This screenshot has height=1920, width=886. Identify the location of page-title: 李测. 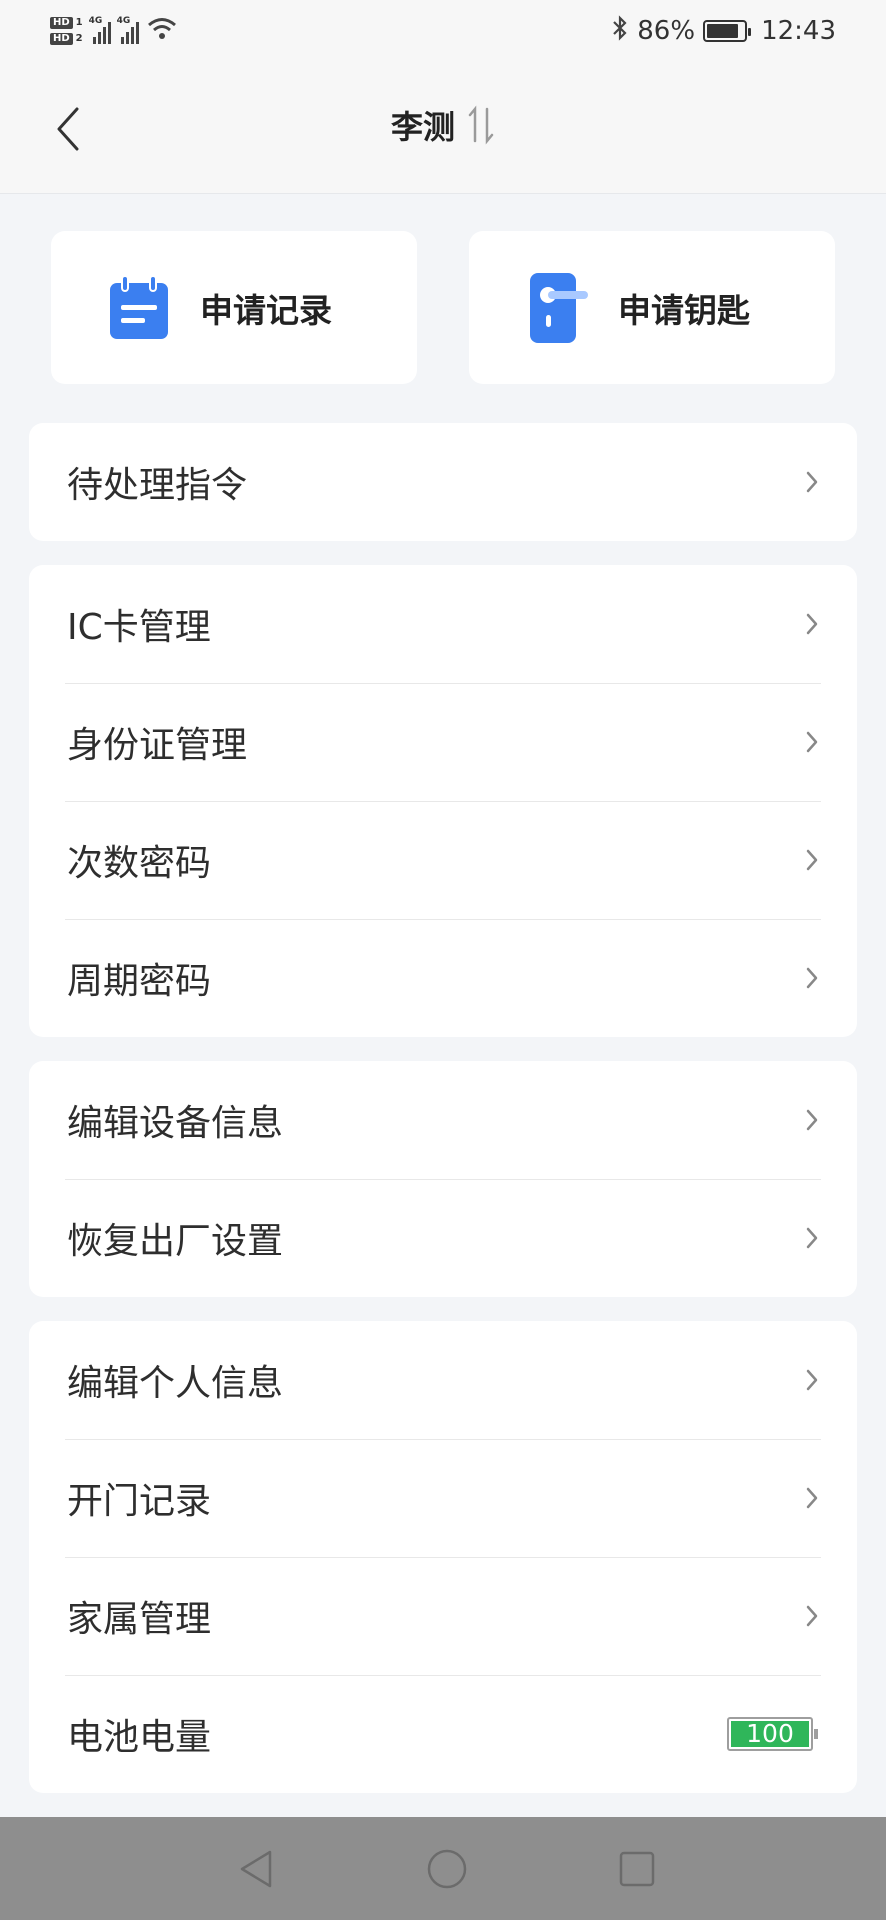
(422, 127).